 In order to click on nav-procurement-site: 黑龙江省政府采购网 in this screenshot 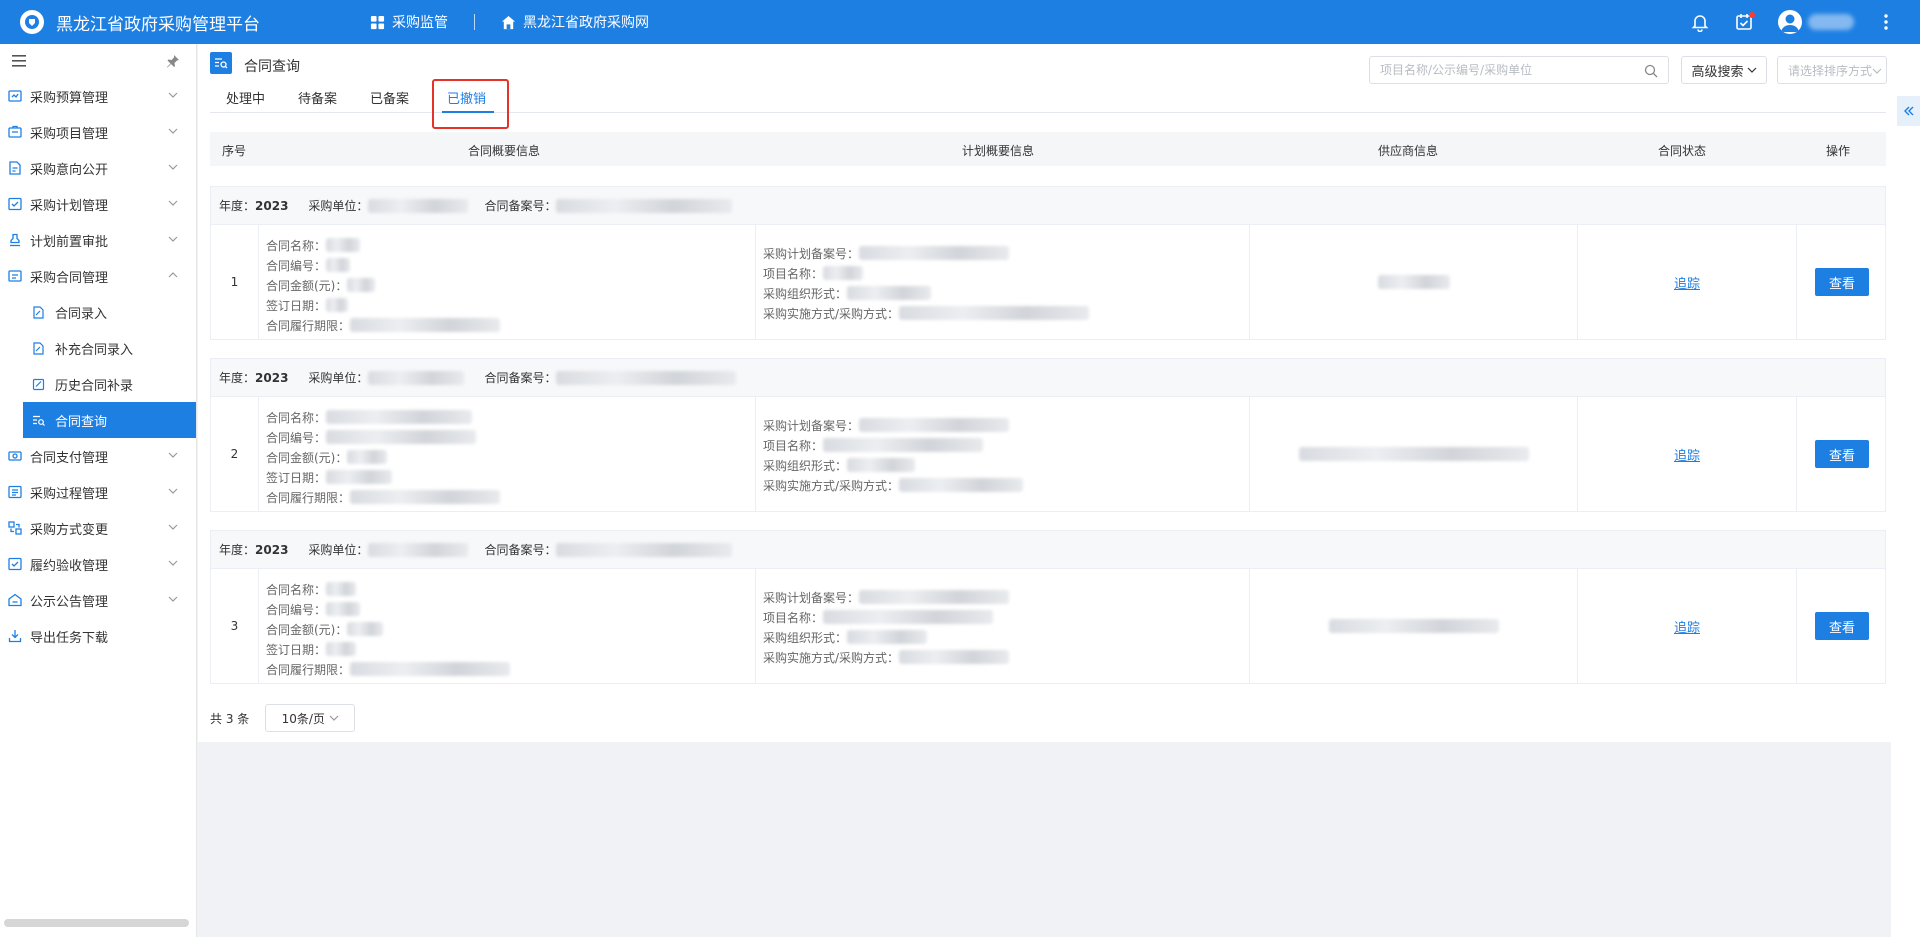, I will do `click(575, 22)`.